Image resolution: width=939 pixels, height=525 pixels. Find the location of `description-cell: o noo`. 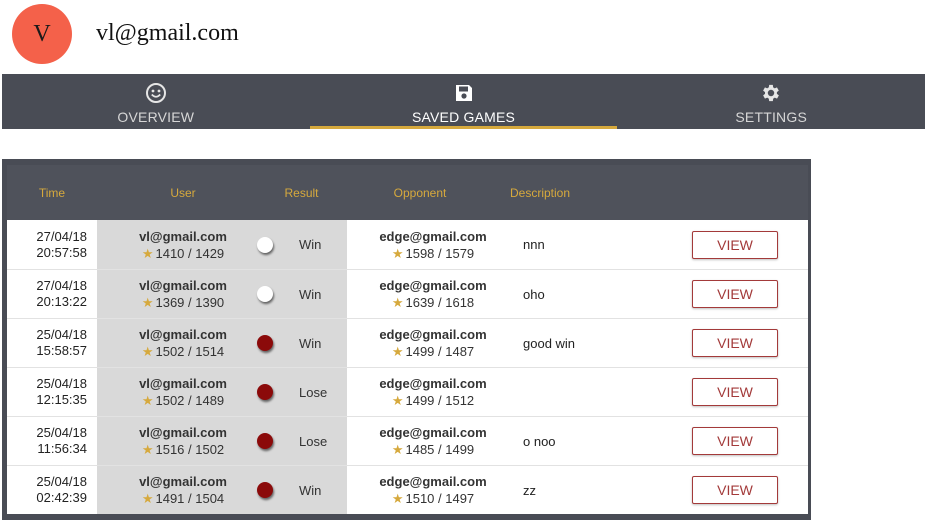

description-cell: o noo is located at coordinates (539, 441).